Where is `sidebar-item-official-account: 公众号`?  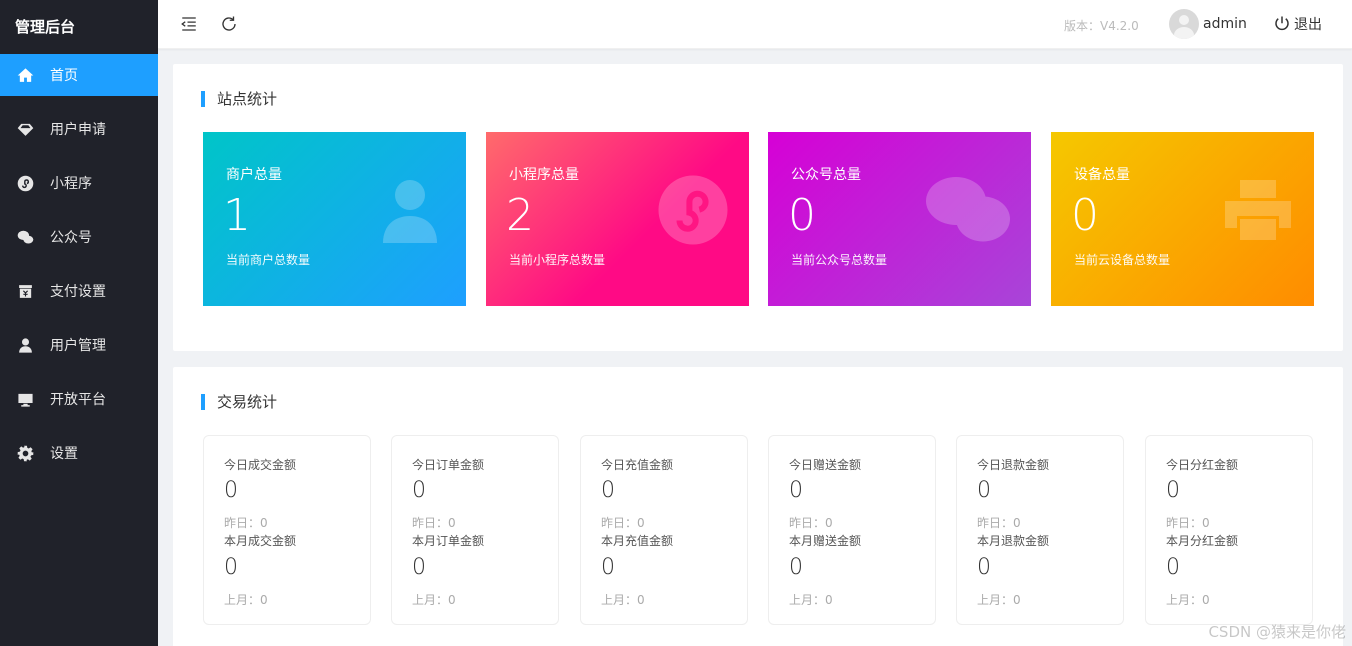
sidebar-item-official-account: 公众号 is located at coordinates (79, 237).